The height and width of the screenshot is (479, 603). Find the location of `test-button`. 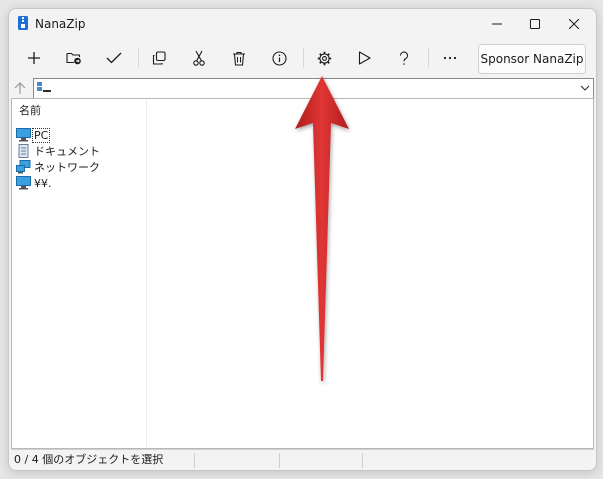

test-button is located at coordinates (114, 58).